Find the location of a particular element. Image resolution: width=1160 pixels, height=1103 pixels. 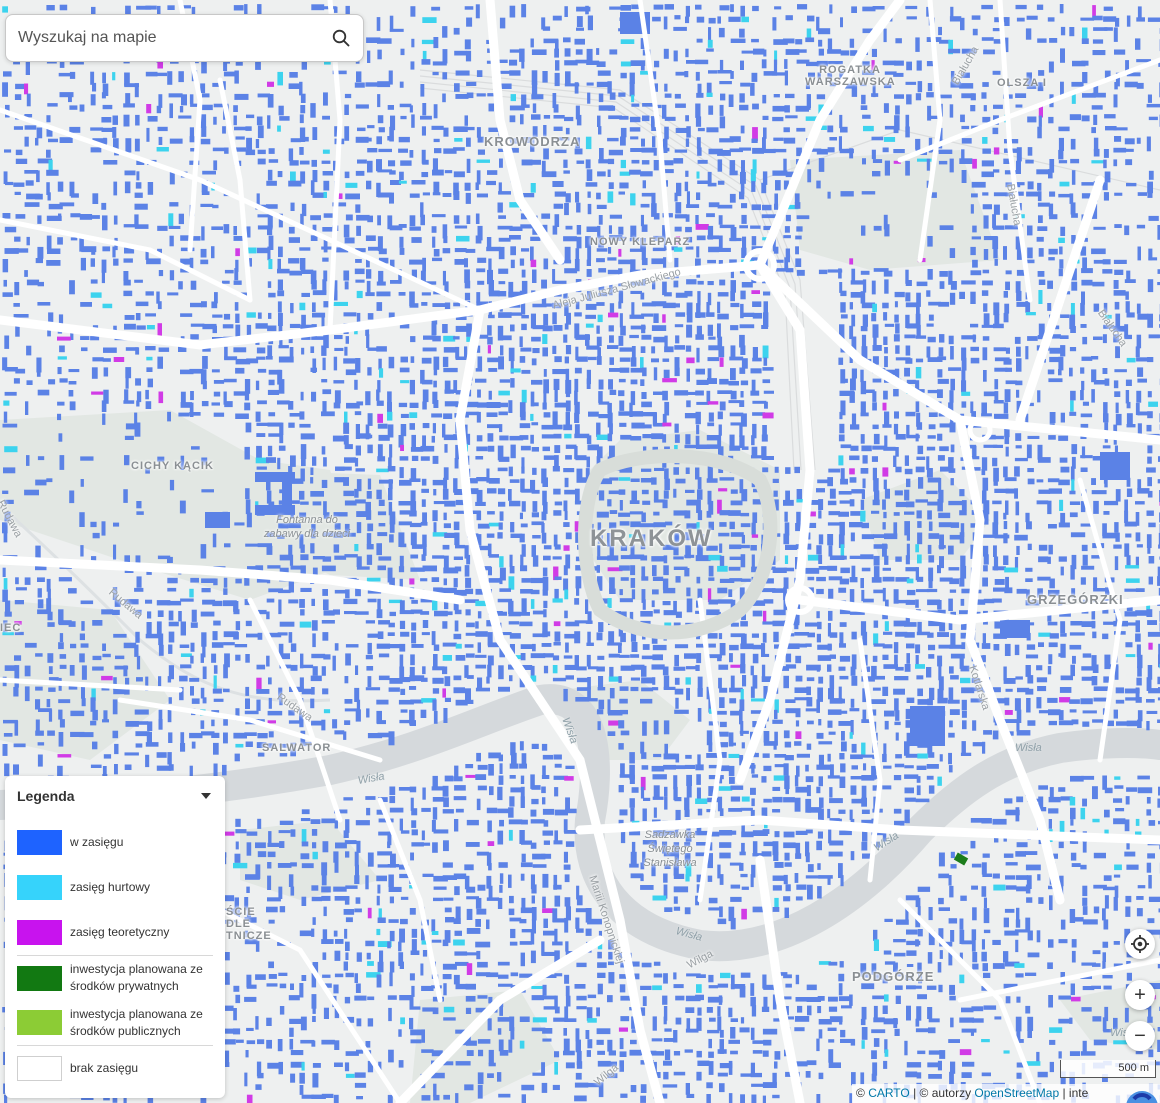

legend-label: zasięg hurtowy is located at coordinates (110, 887).